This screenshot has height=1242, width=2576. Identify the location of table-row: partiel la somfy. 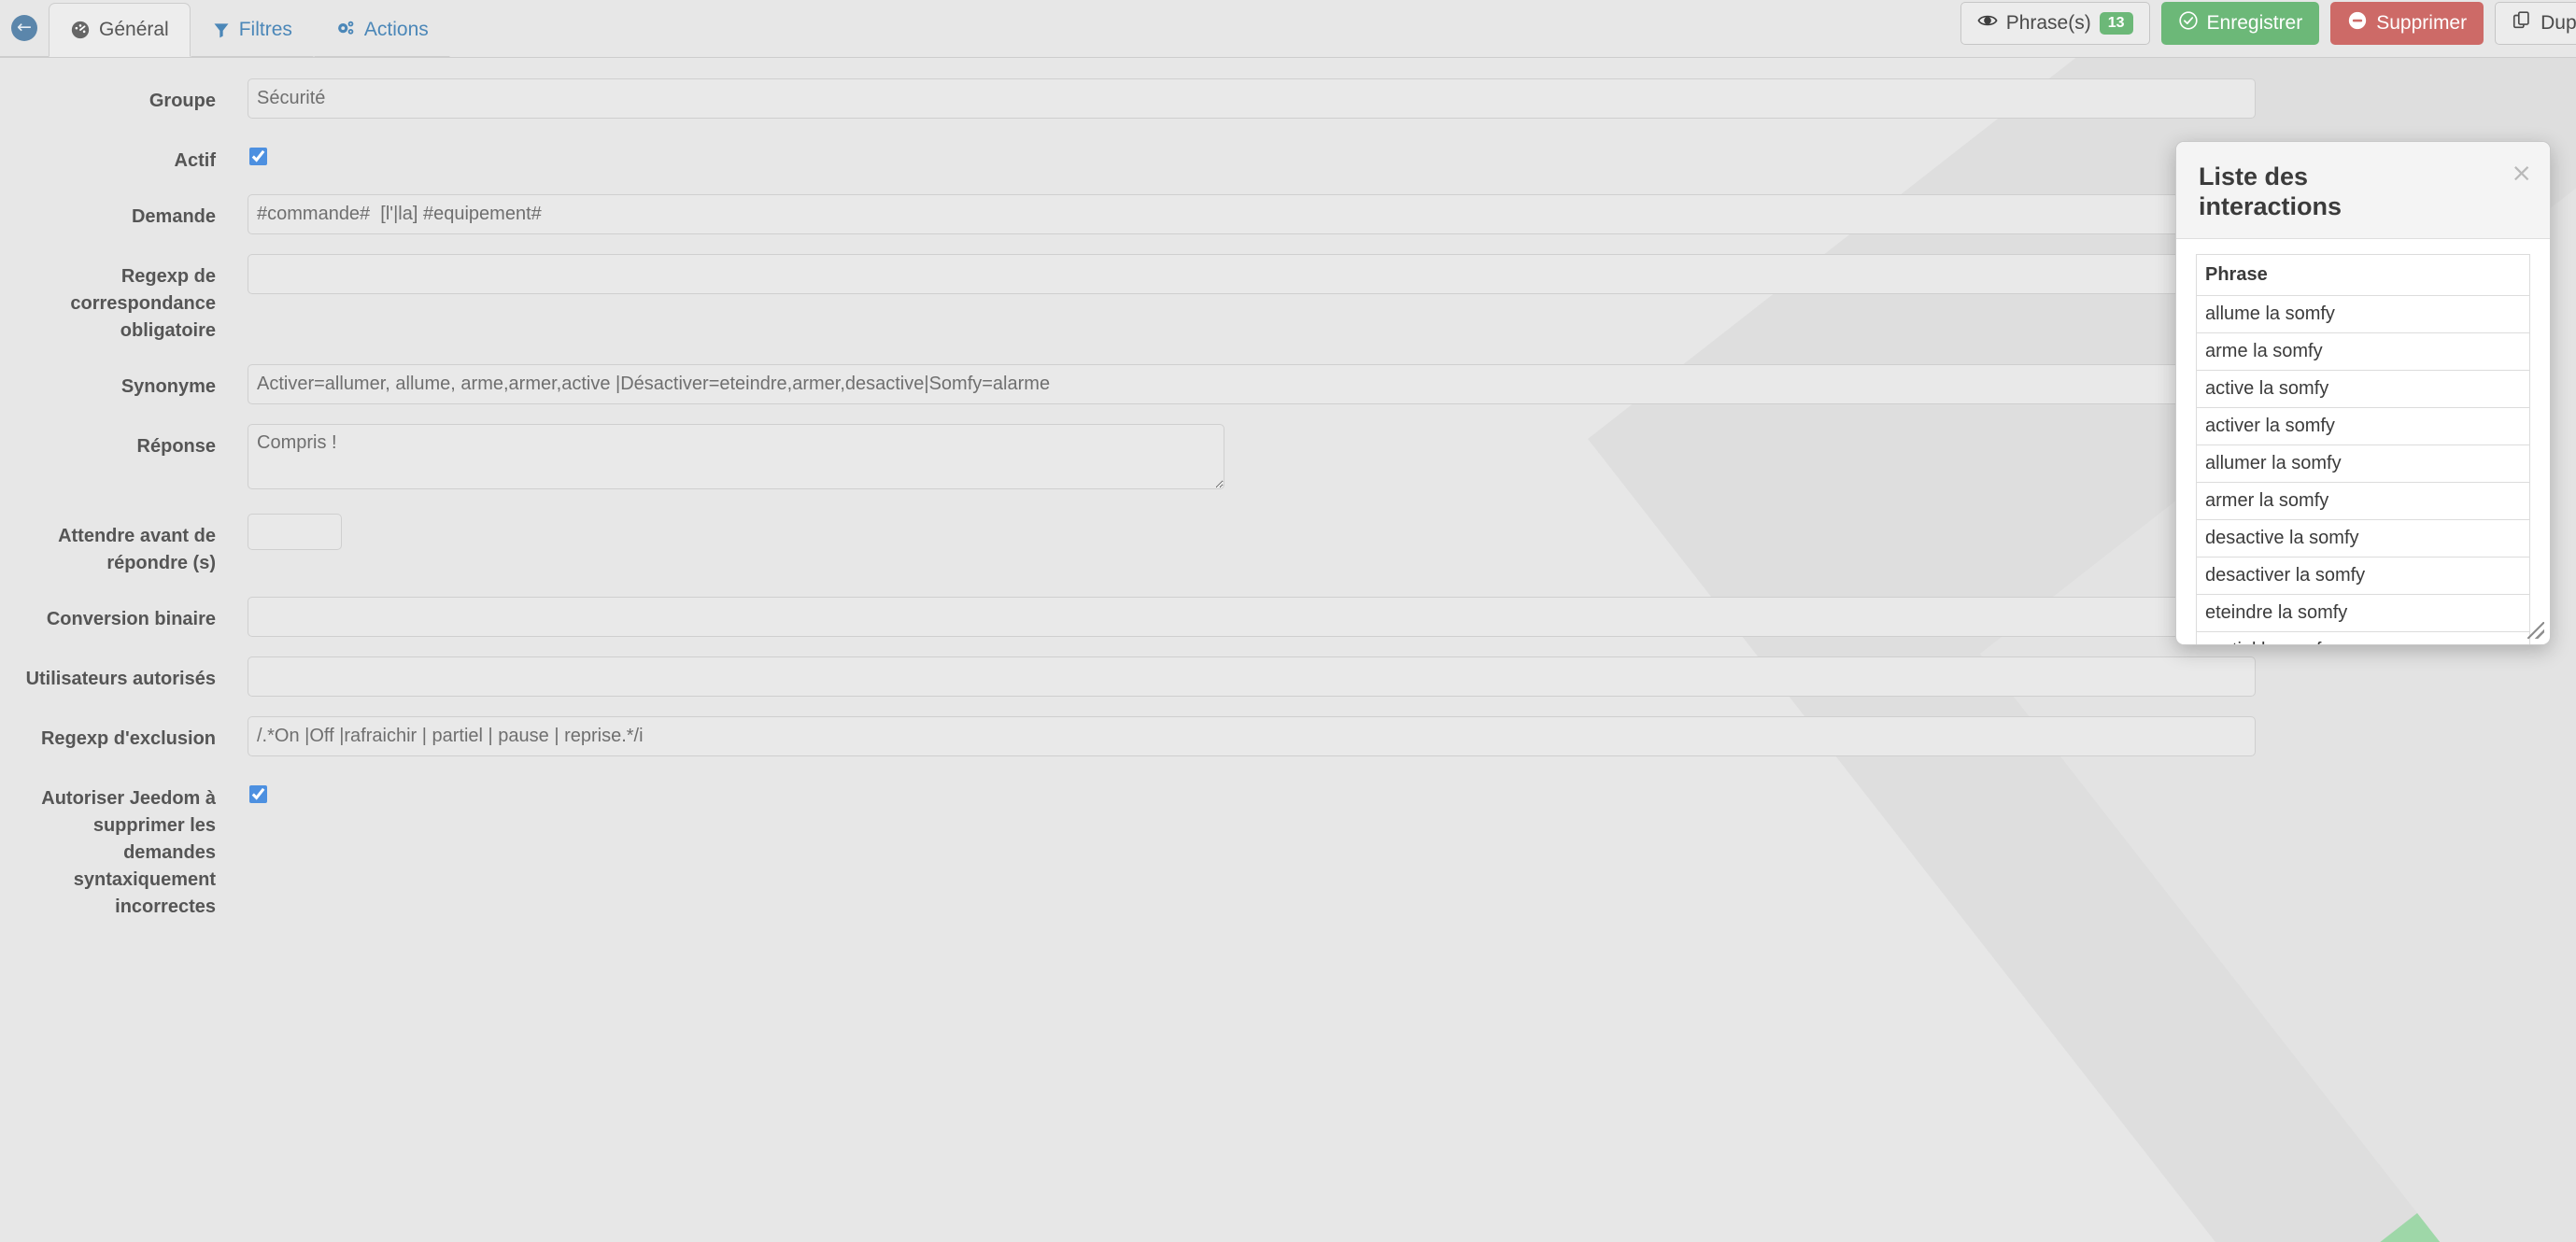
(2363, 637).